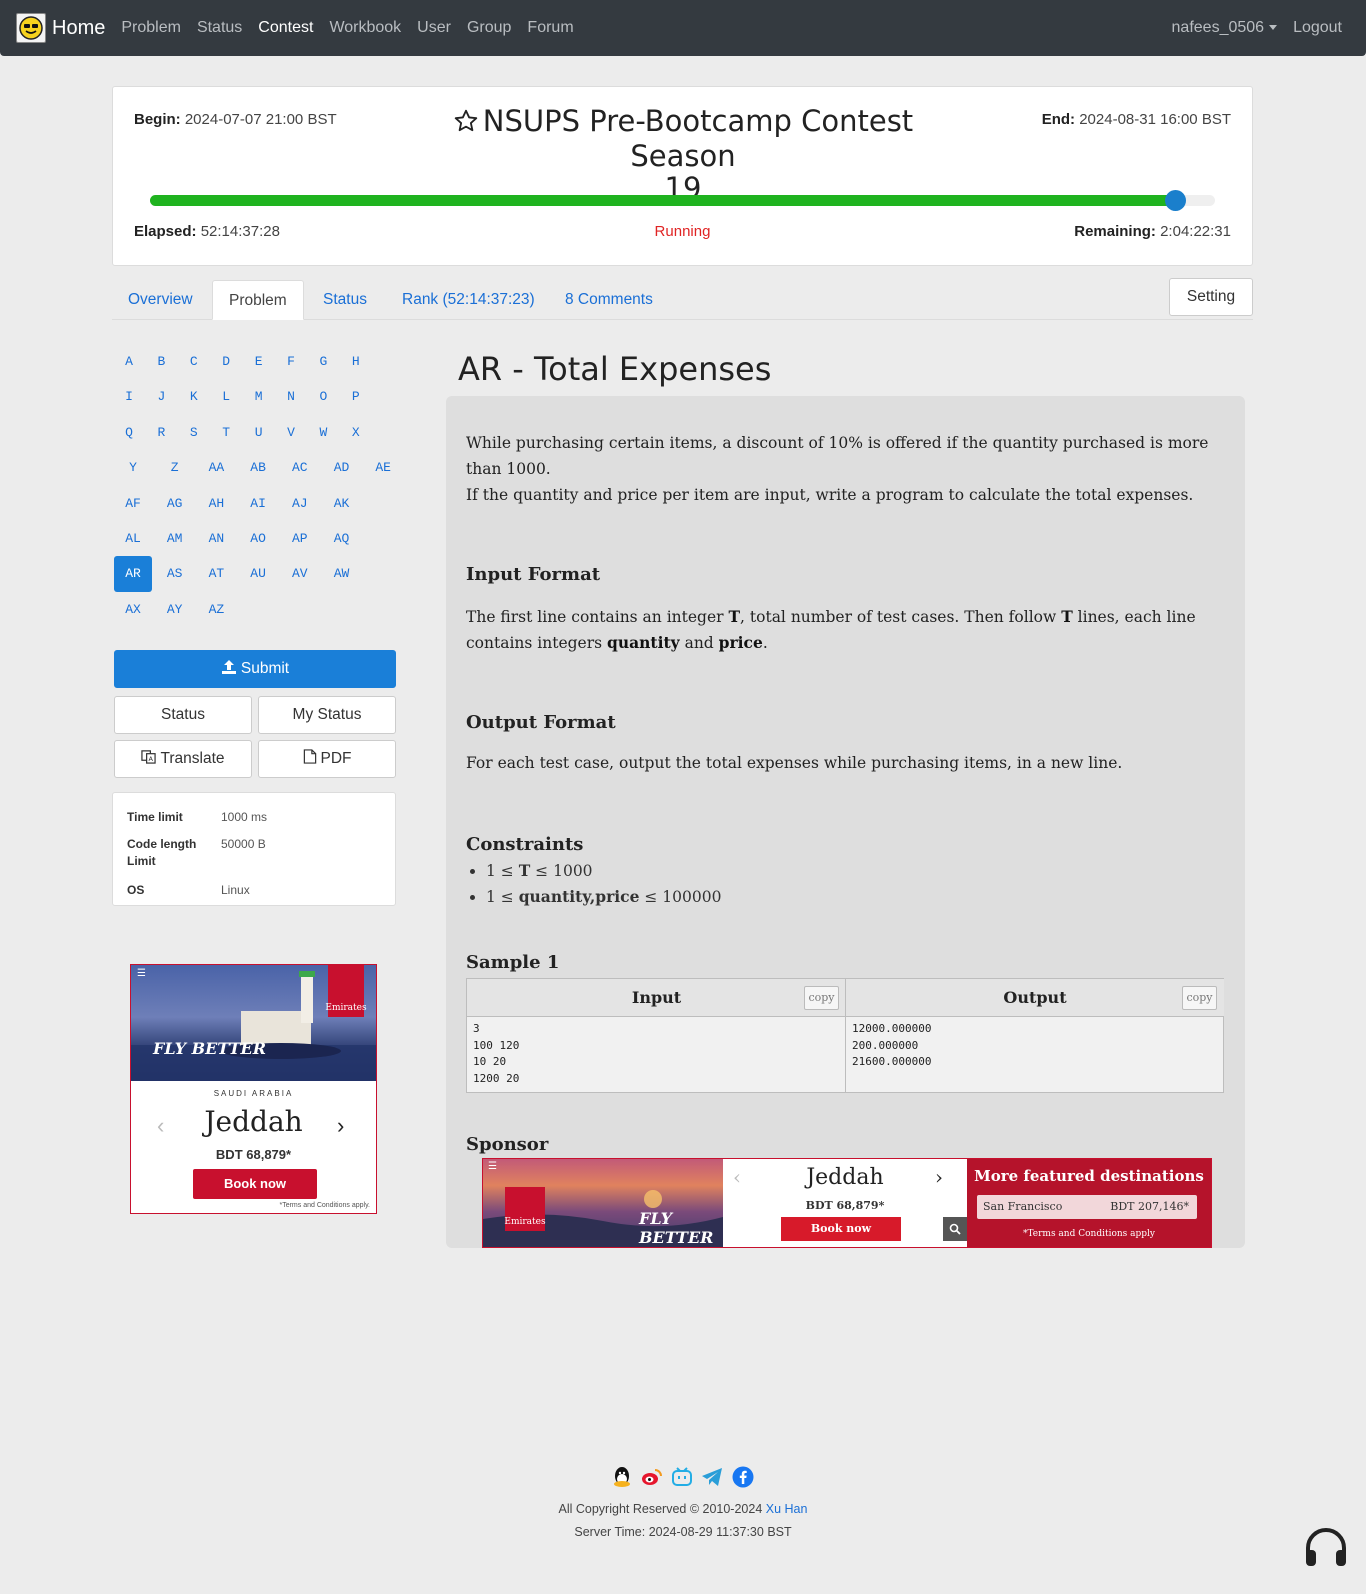 The width and height of the screenshot is (1366, 1594). Describe the element at coordinates (141, 973) in the screenshot. I see `ad-menu-icon: ☰` at that location.